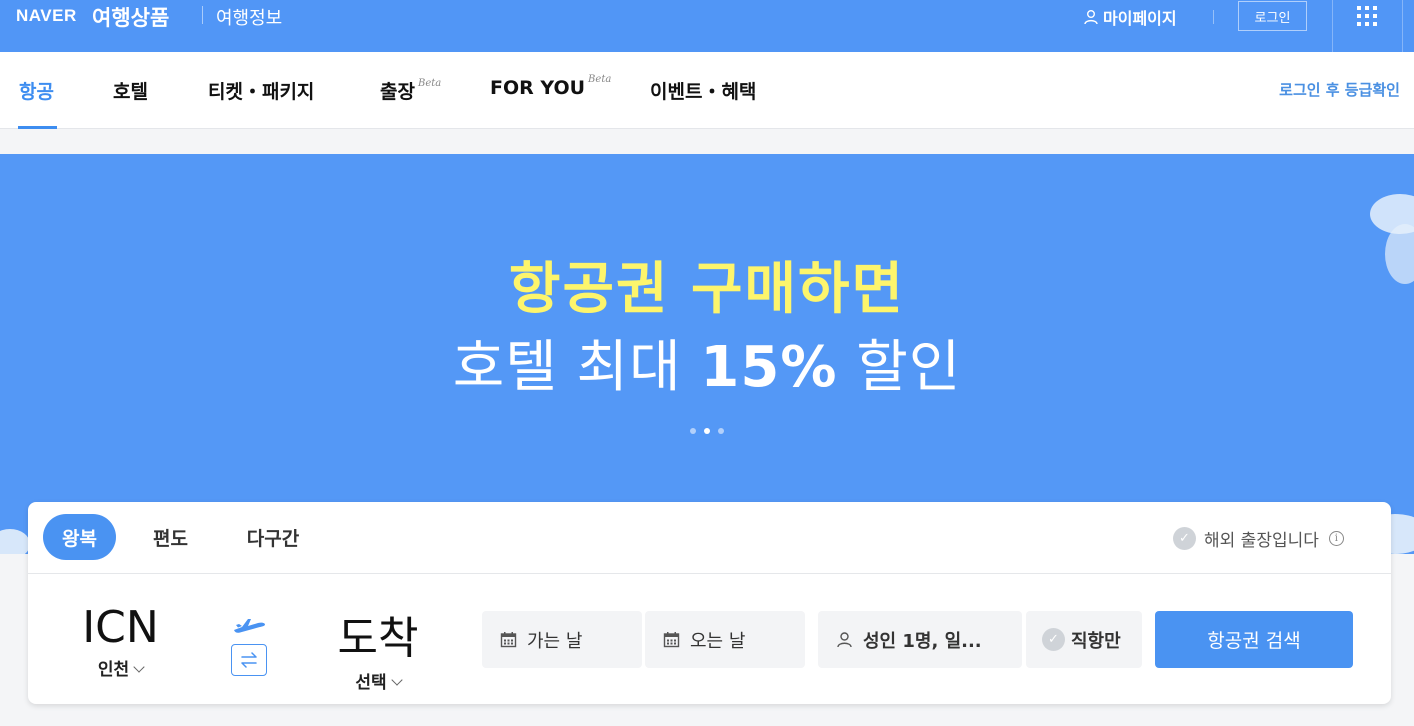 The width and height of the screenshot is (1414, 726). I want to click on grade-check-link: 로그인 후 등급확인, so click(1339, 89).